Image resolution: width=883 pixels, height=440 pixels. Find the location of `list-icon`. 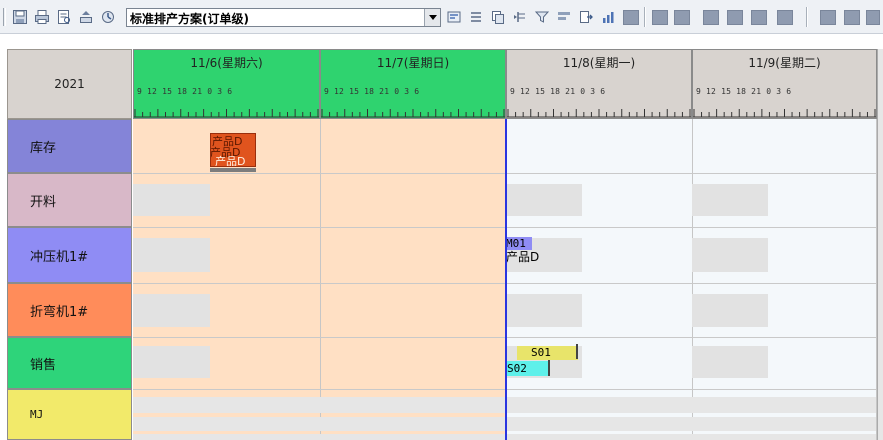

list-icon is located at coordinates (476, 17).